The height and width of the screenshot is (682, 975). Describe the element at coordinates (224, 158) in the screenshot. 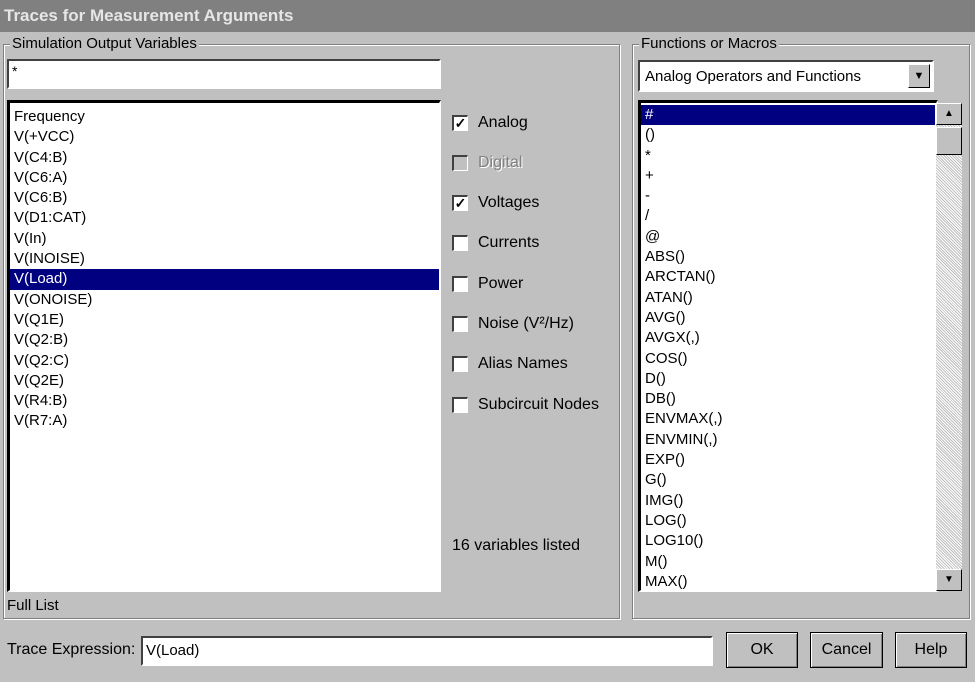

I see `variable-list-item: V(C4:B)` at that location.